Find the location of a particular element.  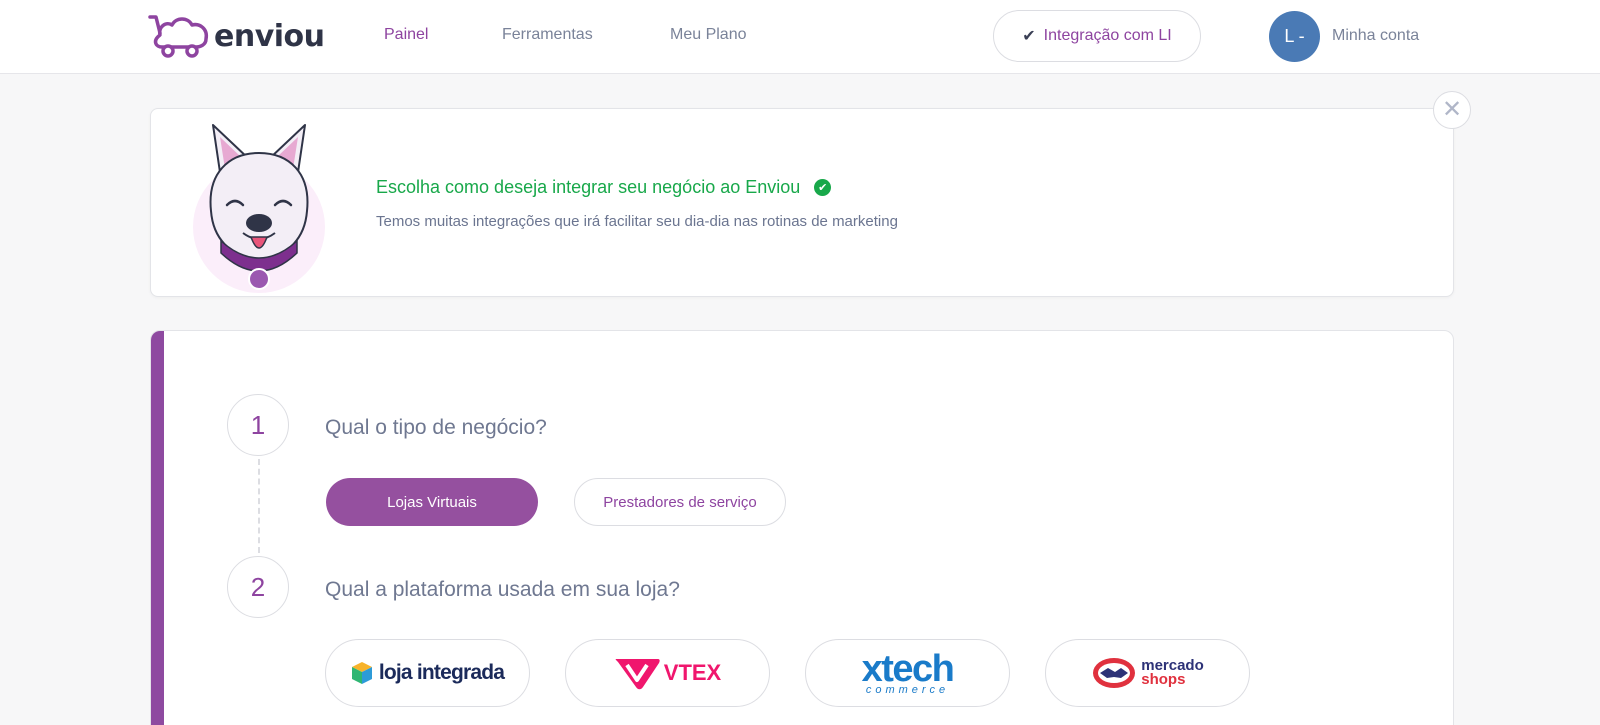

platform-vtex-label: VTEX is located at coordinates (692, 672).